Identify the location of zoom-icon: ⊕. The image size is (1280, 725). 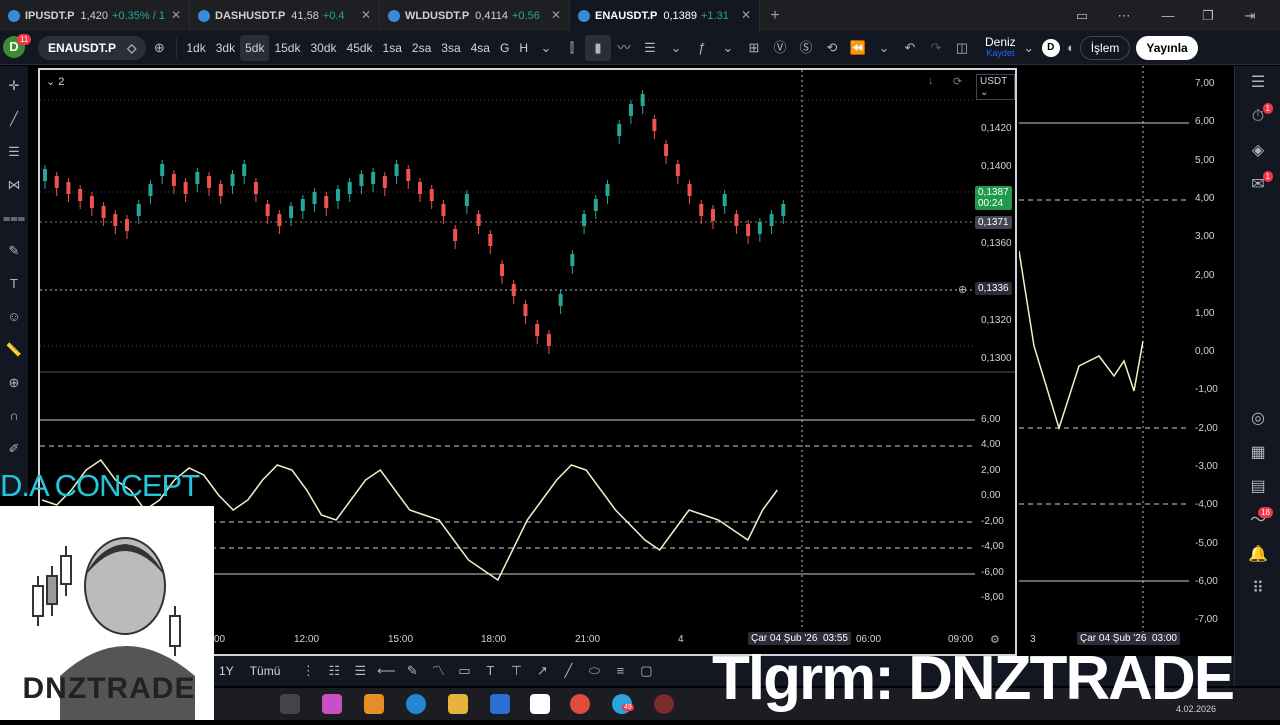
(14, 383).